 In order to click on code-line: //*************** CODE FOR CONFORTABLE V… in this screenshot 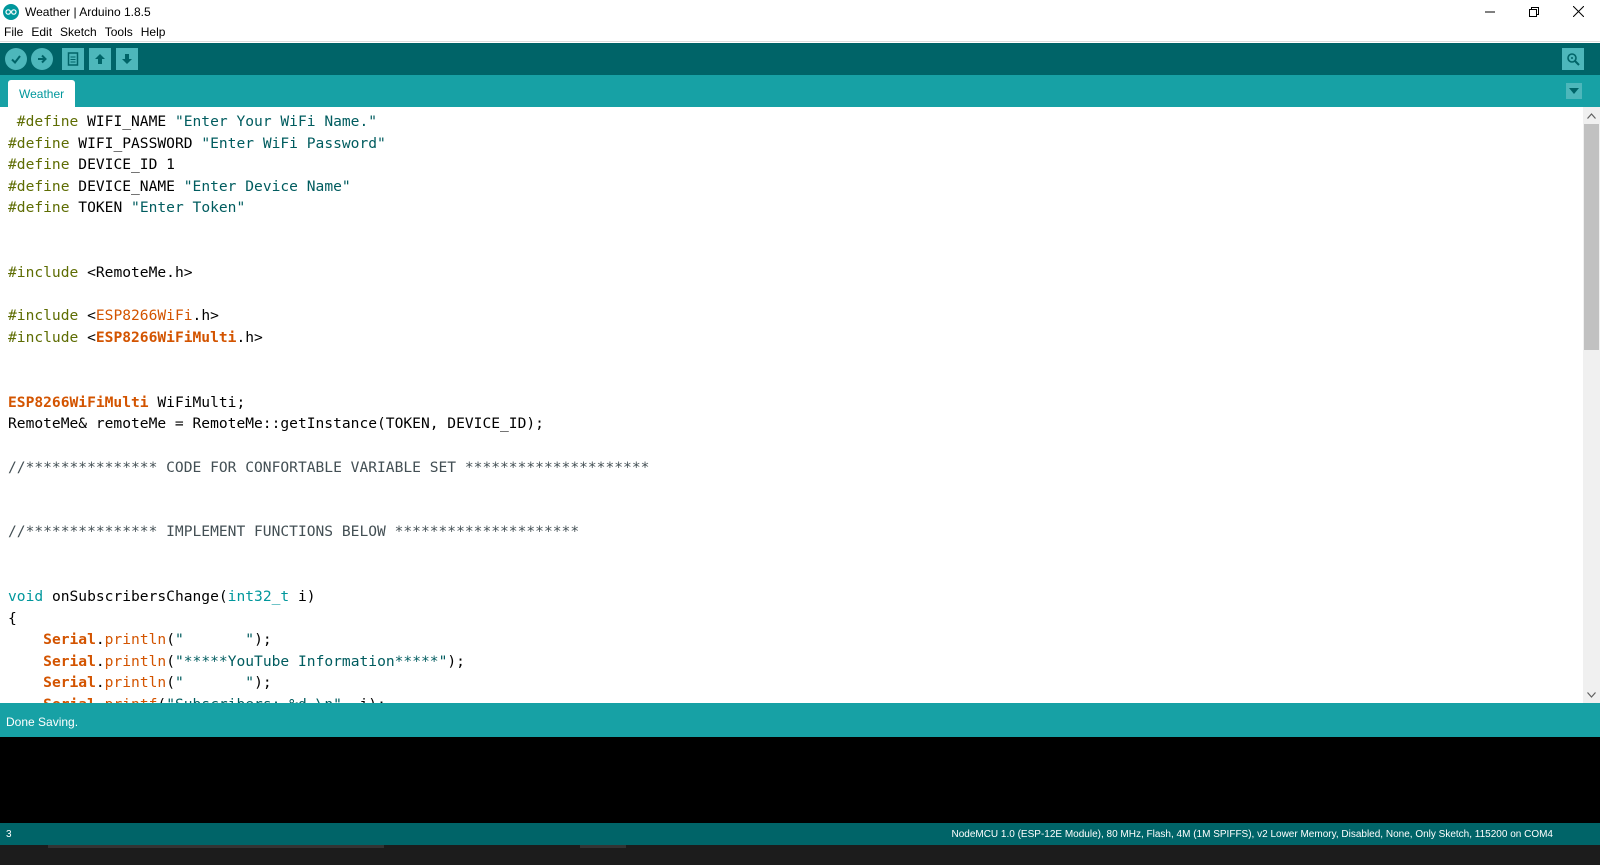, I will do `click(328, 468)`.